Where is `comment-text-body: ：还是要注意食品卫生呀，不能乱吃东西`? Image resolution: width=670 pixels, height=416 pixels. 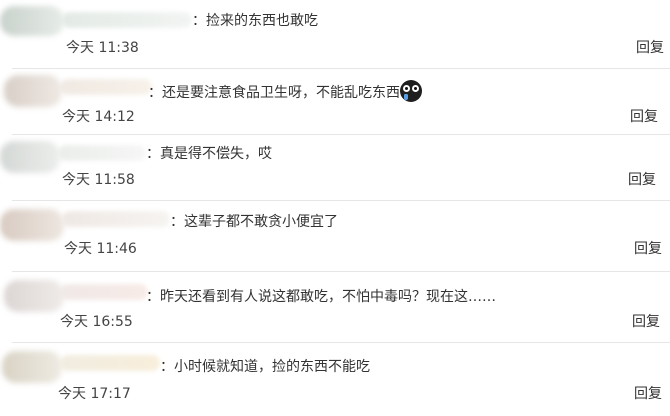
comment-text-body: ：还是要注意食品卫生呀，不能乱吃东西 is located at coordinates (274, 93).